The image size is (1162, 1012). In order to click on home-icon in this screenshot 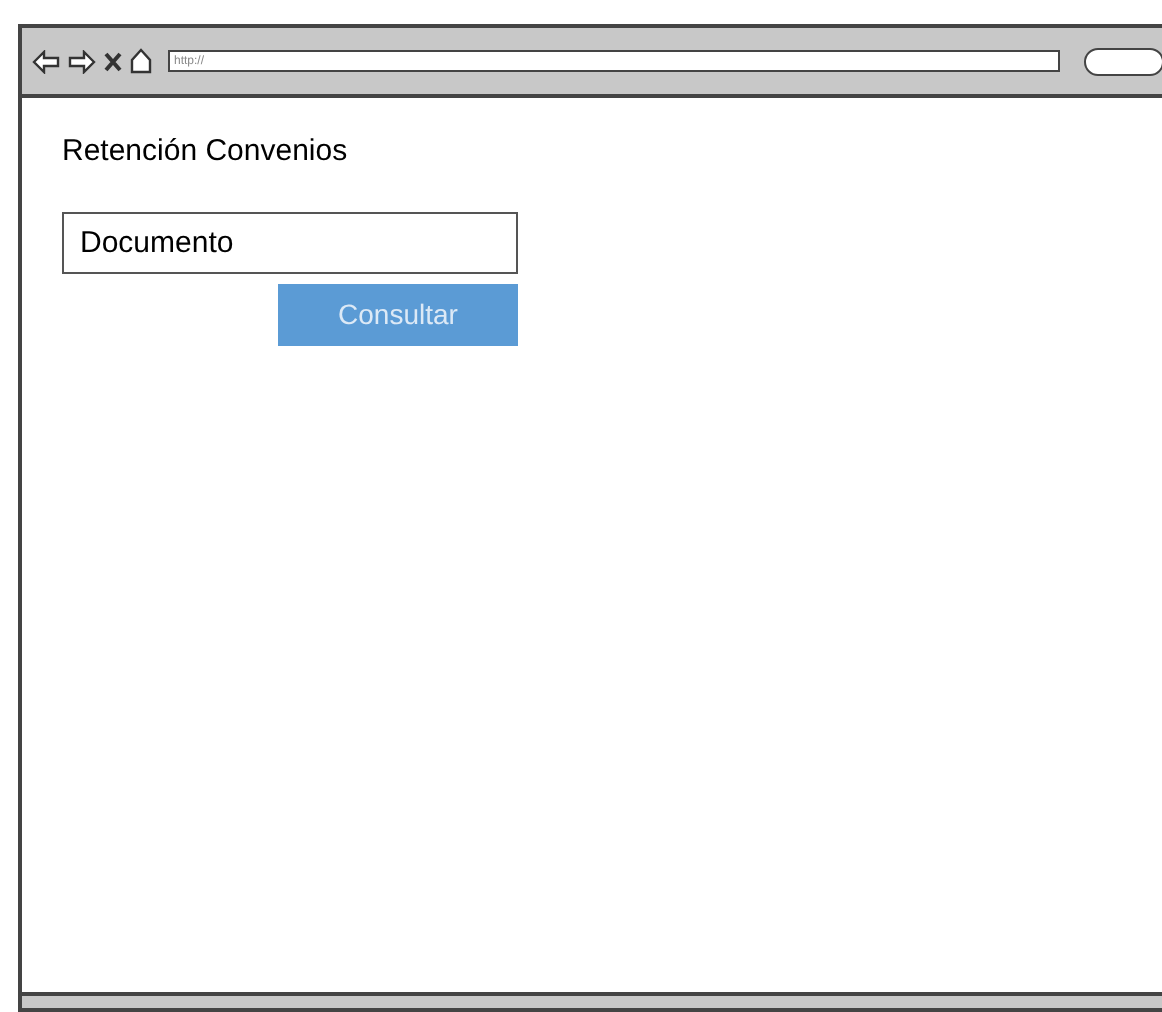, I will do `click(141, 61)`.